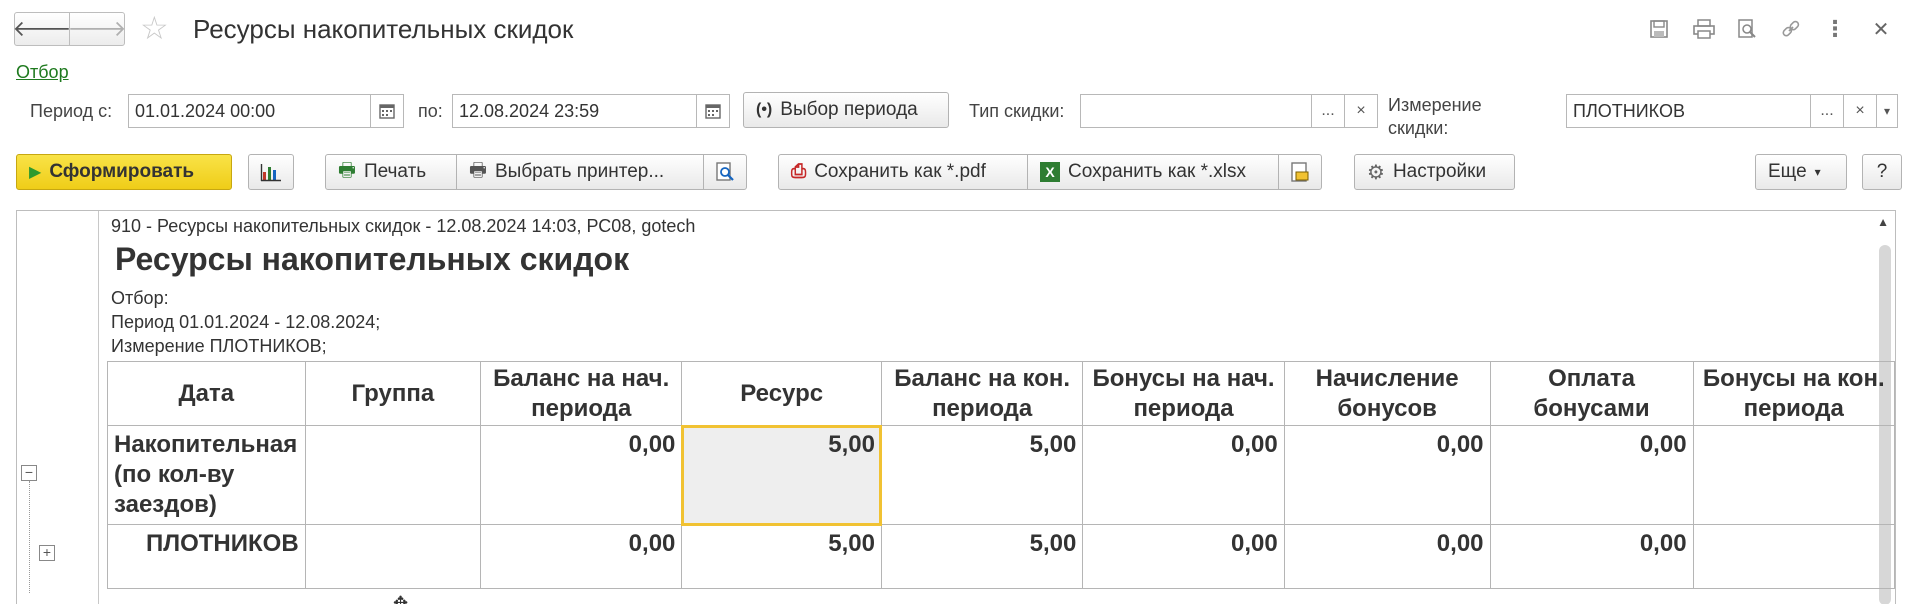  Describe the element at coordinates (1418, 128) in the screenshot. I see `dimension-label-line2: скидки:` at that location.